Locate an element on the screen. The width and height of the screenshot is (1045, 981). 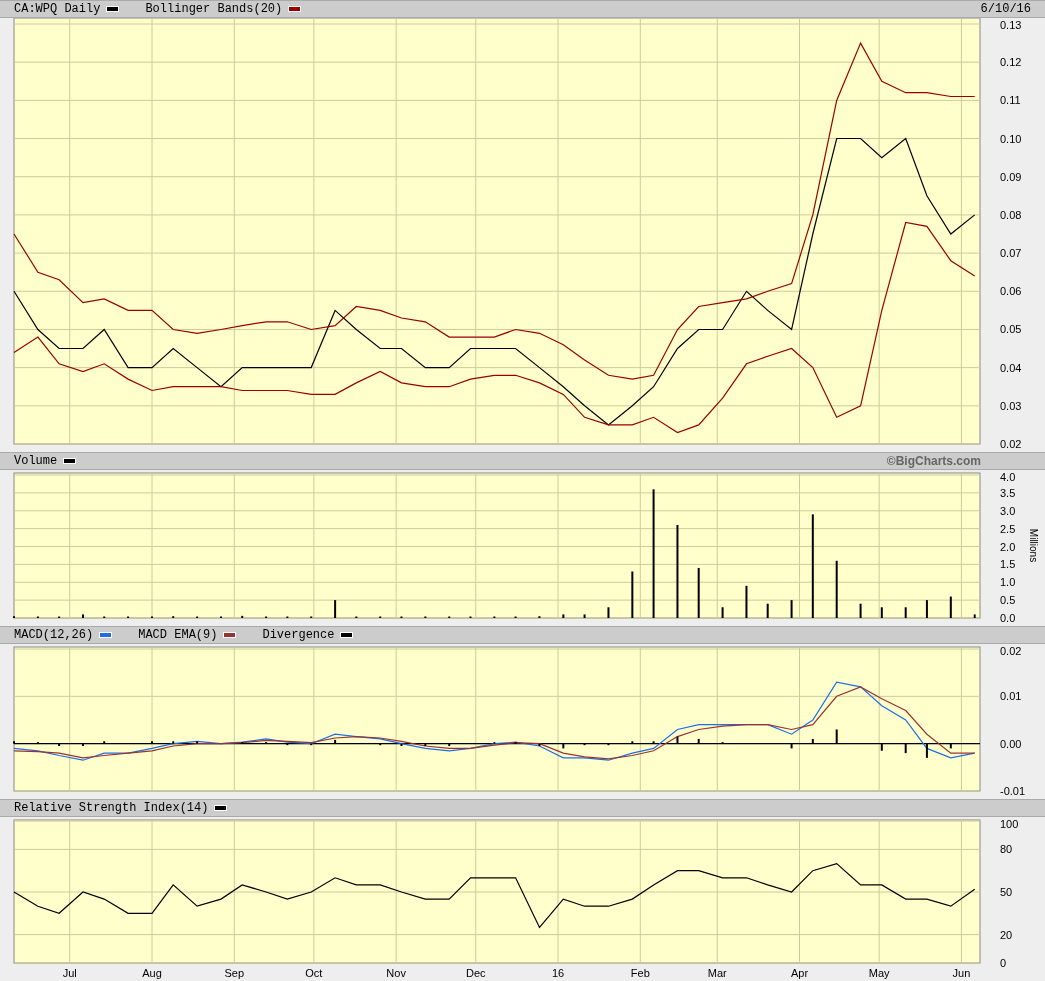
axis-label: 4.0 is located at coordinates (1008, 477).